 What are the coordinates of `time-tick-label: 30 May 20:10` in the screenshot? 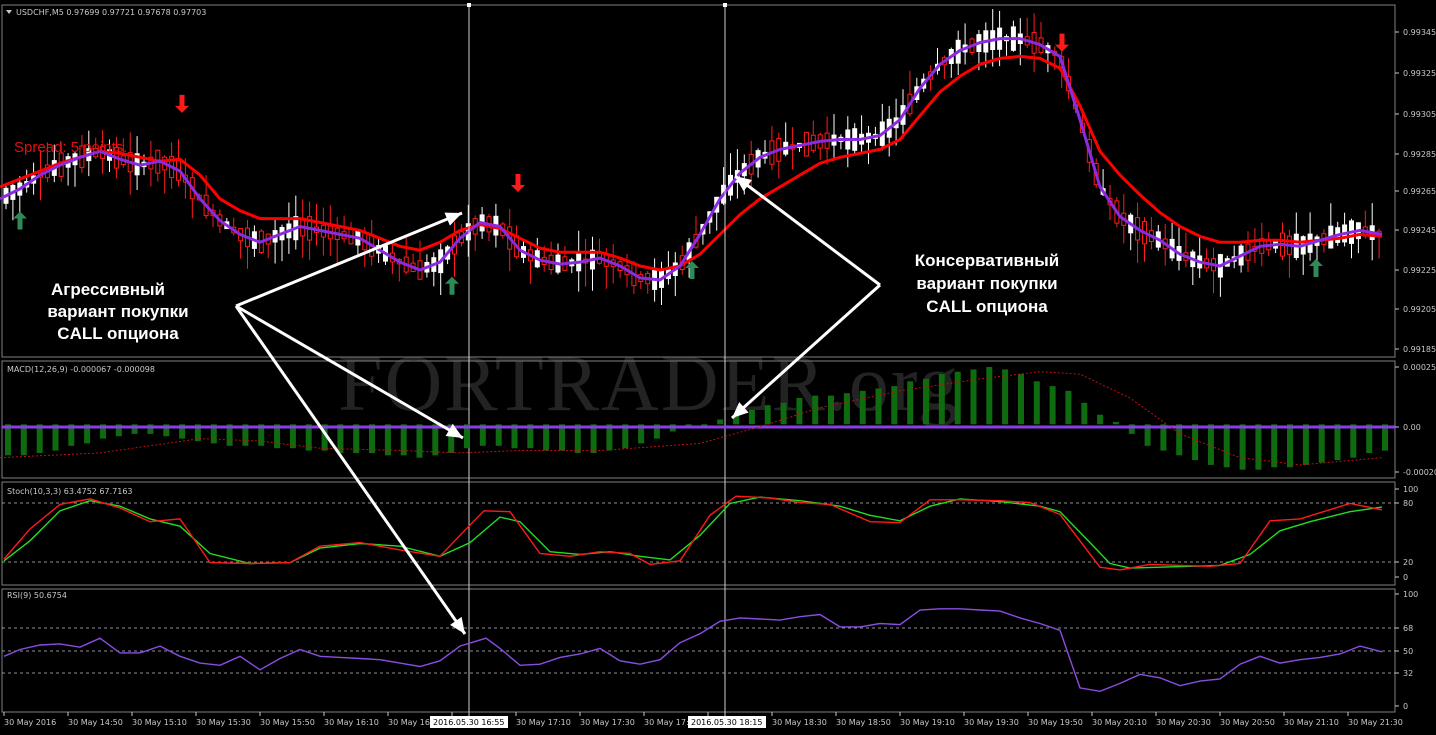 It's located at (1119, 722).